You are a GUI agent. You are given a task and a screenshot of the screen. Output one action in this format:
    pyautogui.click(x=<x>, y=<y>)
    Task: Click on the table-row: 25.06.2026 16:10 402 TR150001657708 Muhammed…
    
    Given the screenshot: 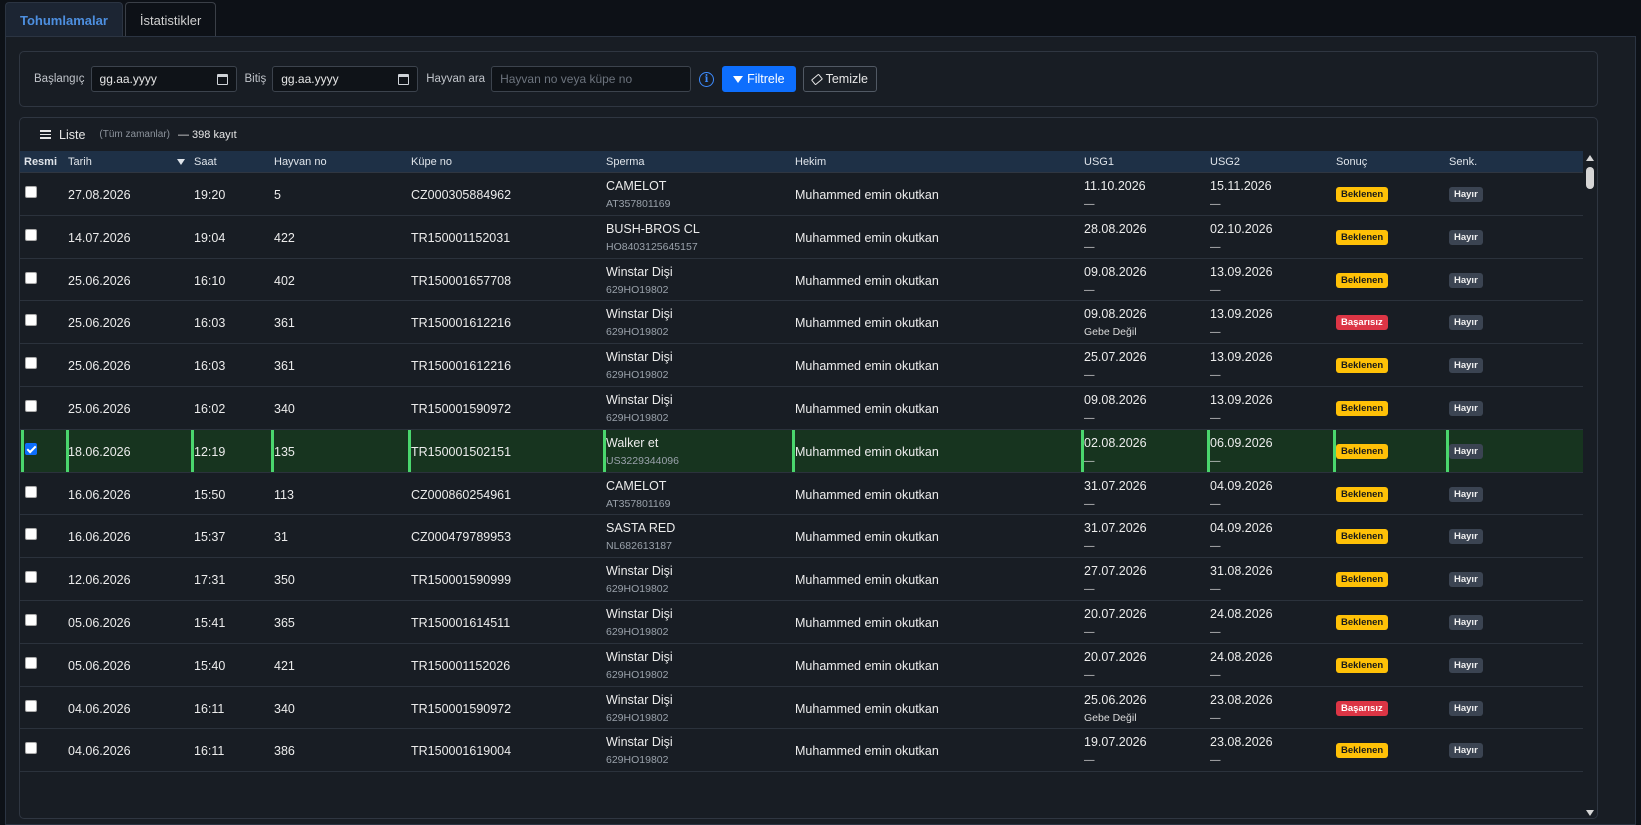 What is the action you would take?
    pyautogui.click(x=802, y=280)
    